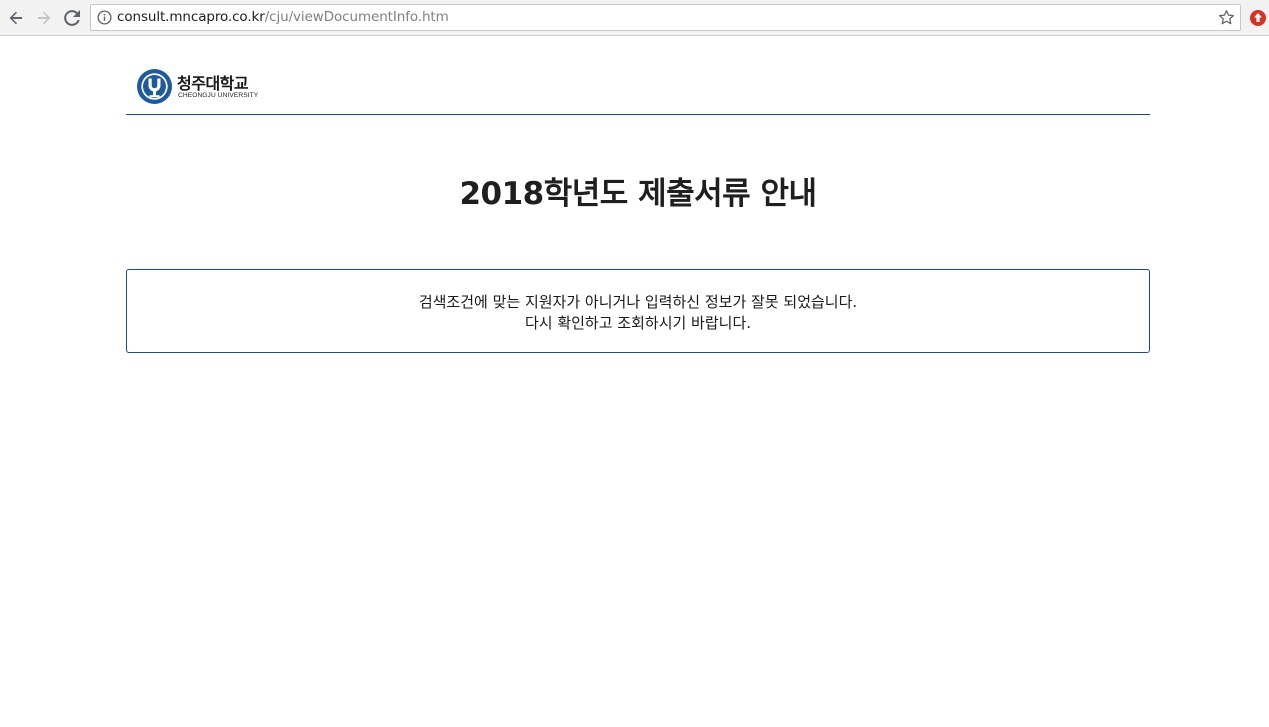 The image size is (1269, 727). Describe the element at coordinates (213, 83) in the screenshot. I see `logo-korean-text: 청주대학교` at that location.